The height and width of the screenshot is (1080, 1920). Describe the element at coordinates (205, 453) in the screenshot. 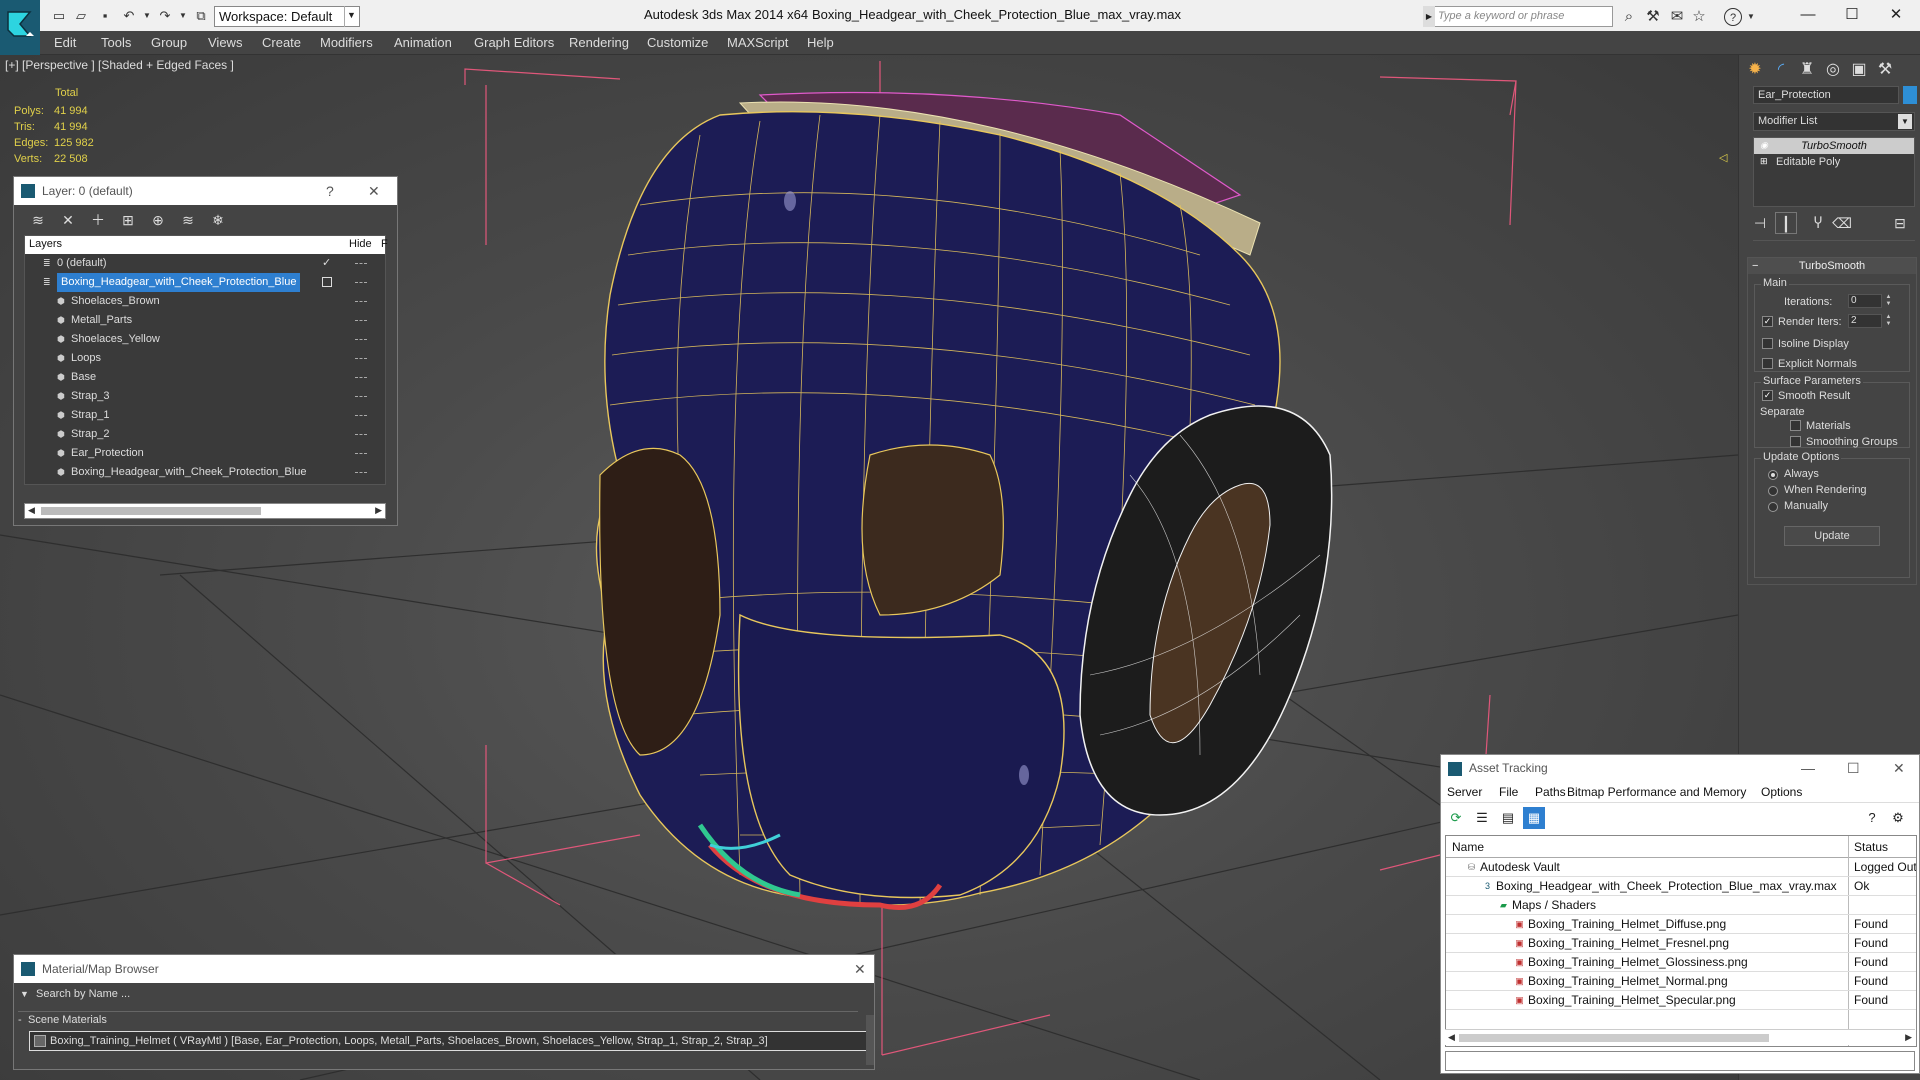

I see `layer-row: ⬢ Ear_Protection` at that location.